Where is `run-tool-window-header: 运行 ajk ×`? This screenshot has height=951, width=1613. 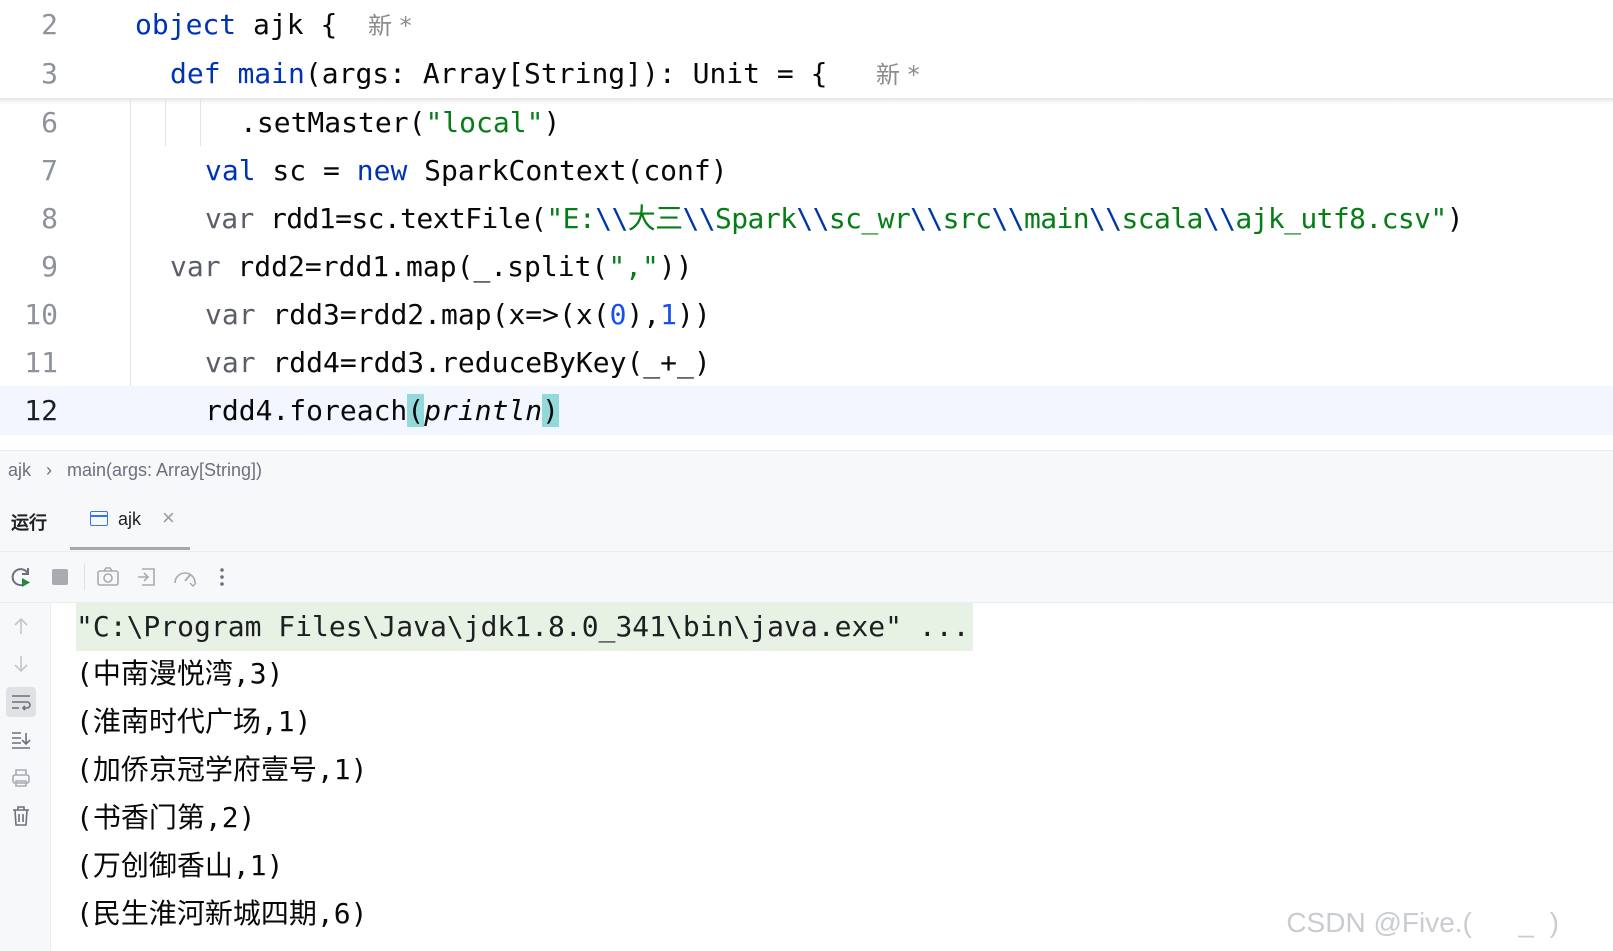
run-tool-window-header: 运行 ajk × is located at coordinates (806, 520).